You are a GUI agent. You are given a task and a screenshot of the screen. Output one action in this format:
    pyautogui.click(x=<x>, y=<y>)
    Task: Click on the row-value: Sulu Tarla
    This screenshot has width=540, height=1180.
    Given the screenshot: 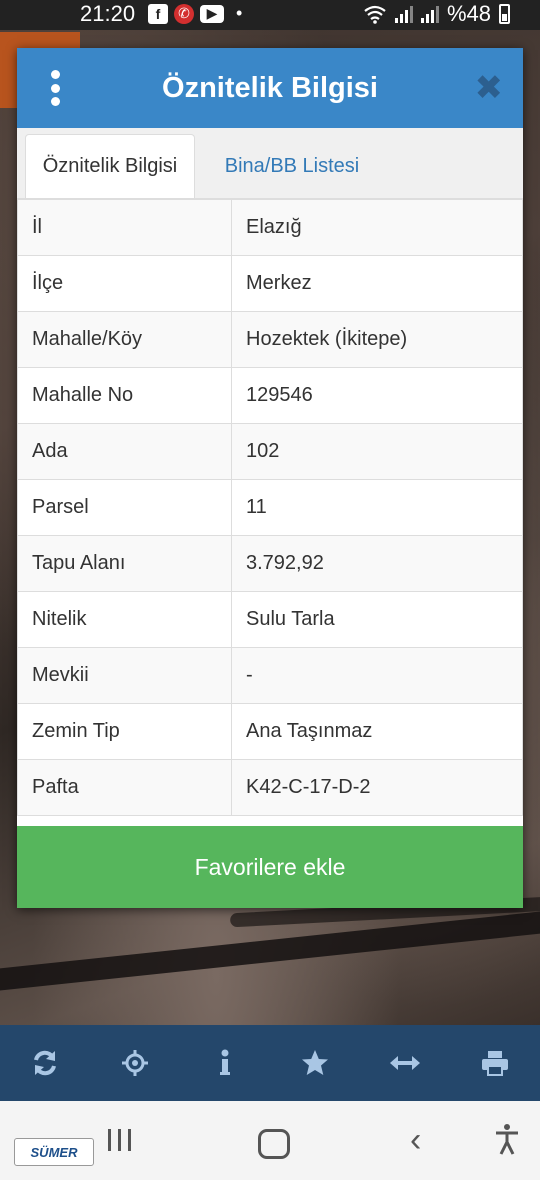 What is the action you would take?
    pyautogui.click(x=377, y=619)
    